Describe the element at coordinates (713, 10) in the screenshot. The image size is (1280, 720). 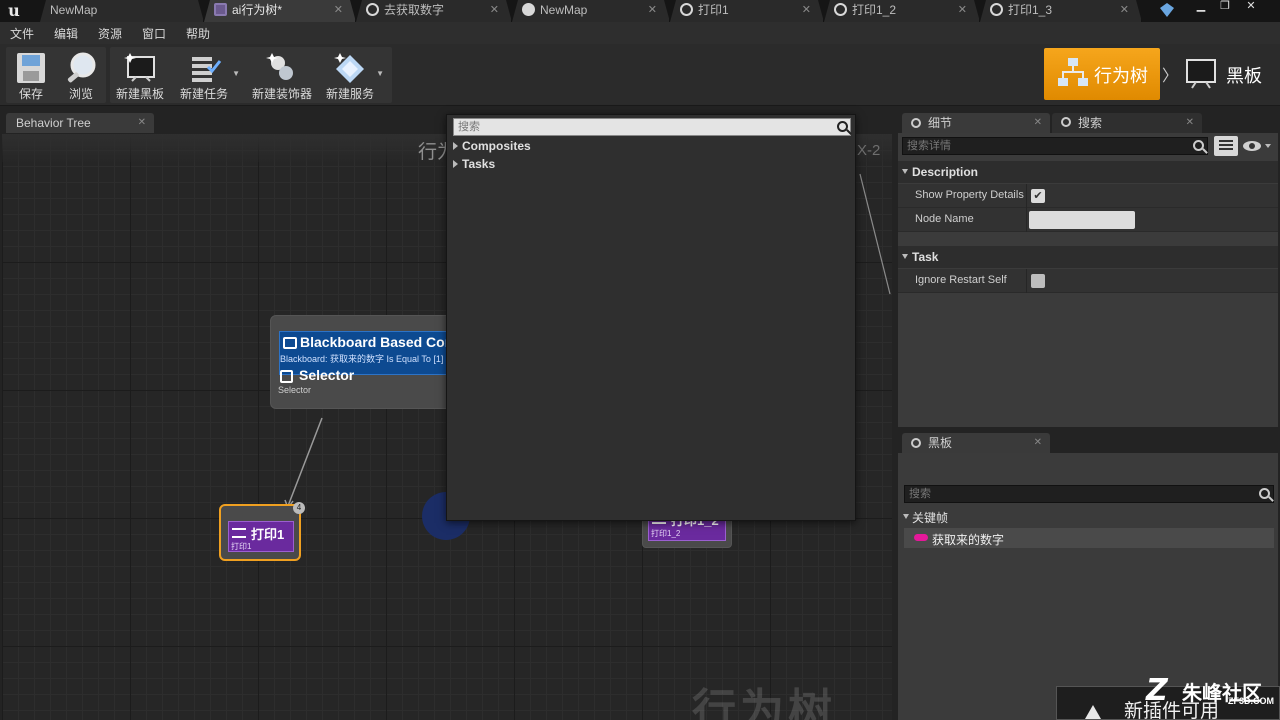
I see `tab-label: 打印1` at that location.